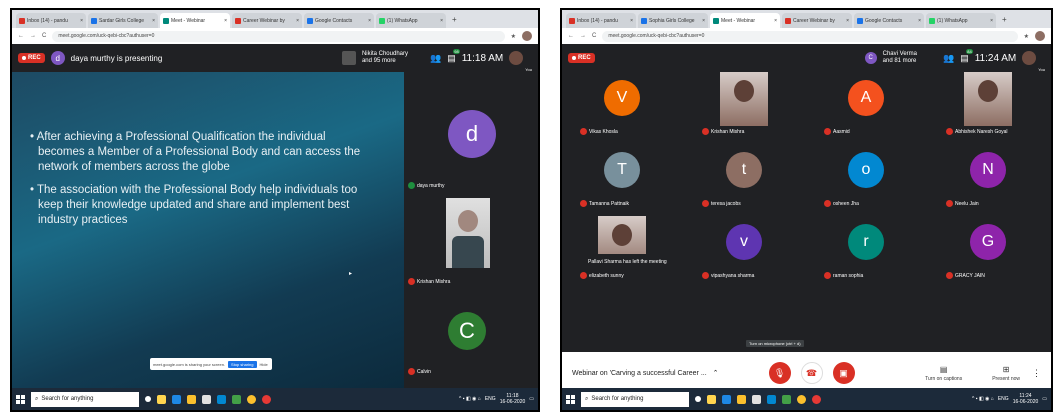 This screenshot has height=418, width=1058. What do you see at coordinates (867, 251) in the screenshot?
I see `participant-tile: r raman sophia` at bounding box center [867, 251].